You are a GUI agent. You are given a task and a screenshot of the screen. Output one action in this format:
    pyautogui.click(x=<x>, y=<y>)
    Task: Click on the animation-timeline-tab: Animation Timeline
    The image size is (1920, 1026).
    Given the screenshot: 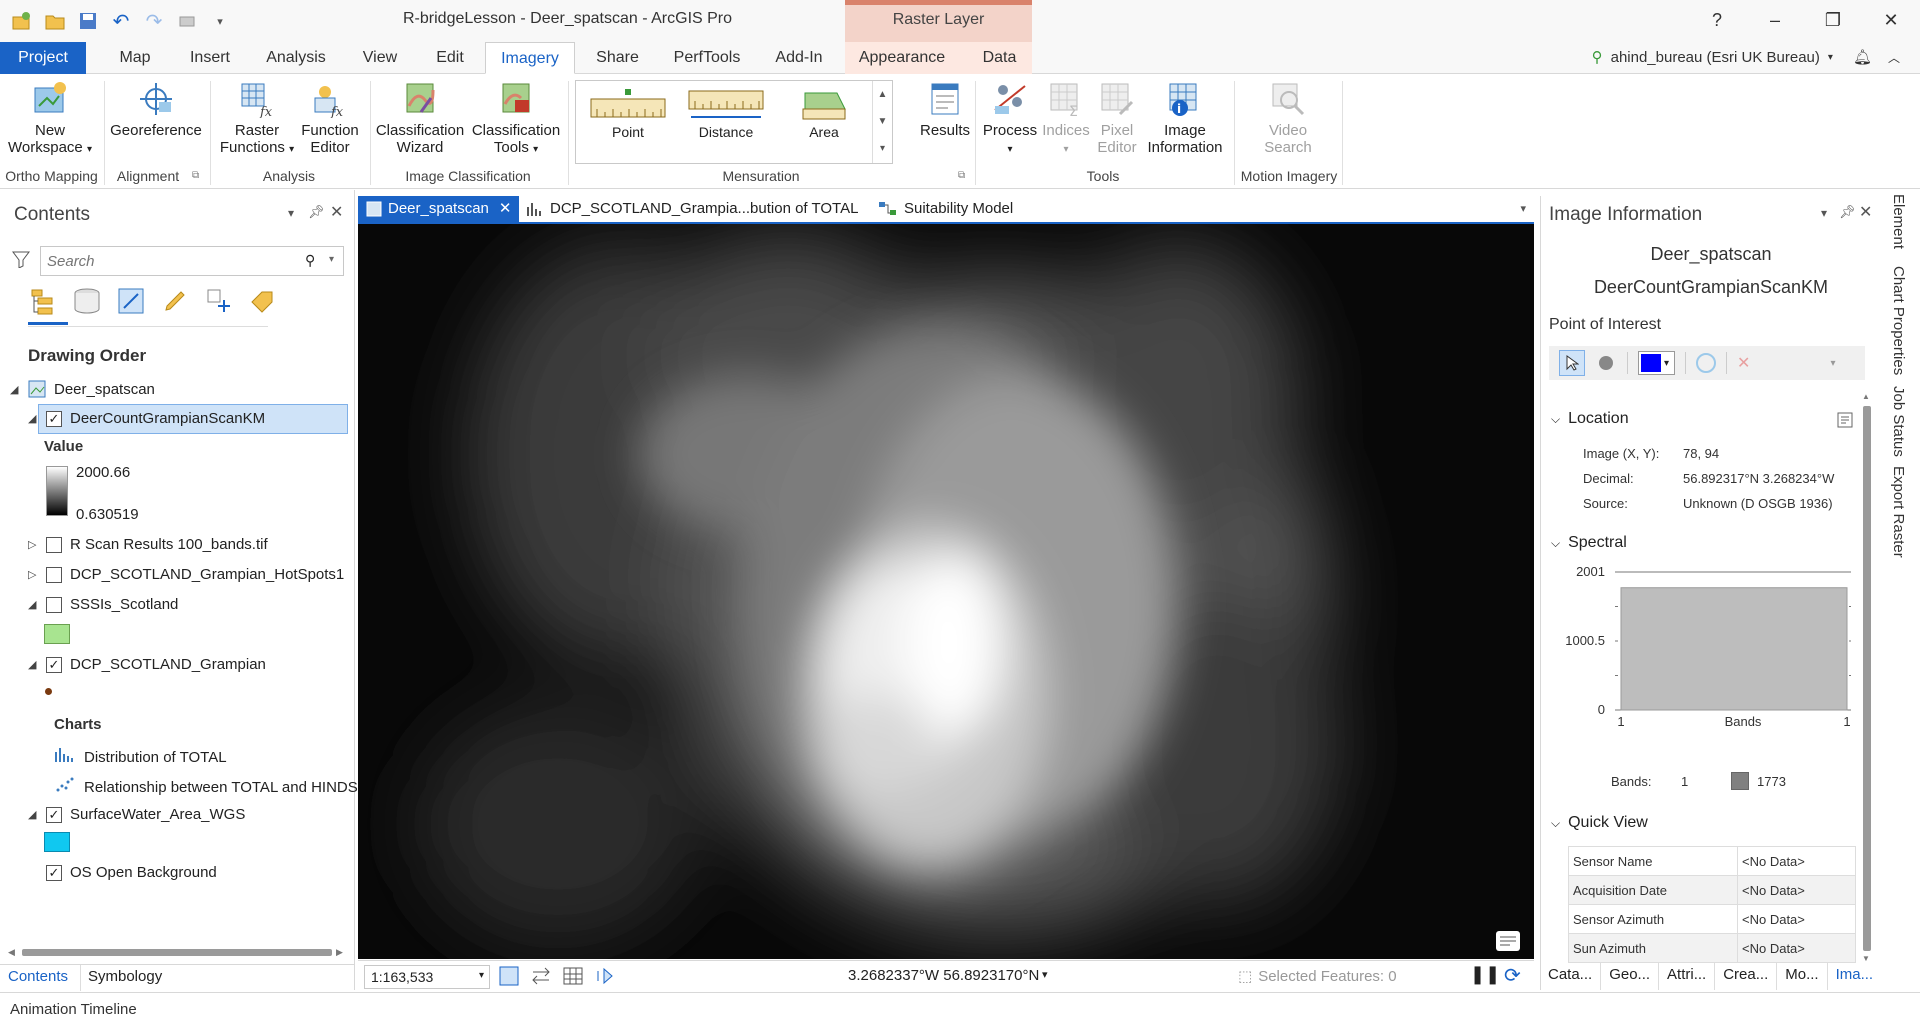 What is the action you would take?
    pyautogui.click(x=73, y=1009)
    